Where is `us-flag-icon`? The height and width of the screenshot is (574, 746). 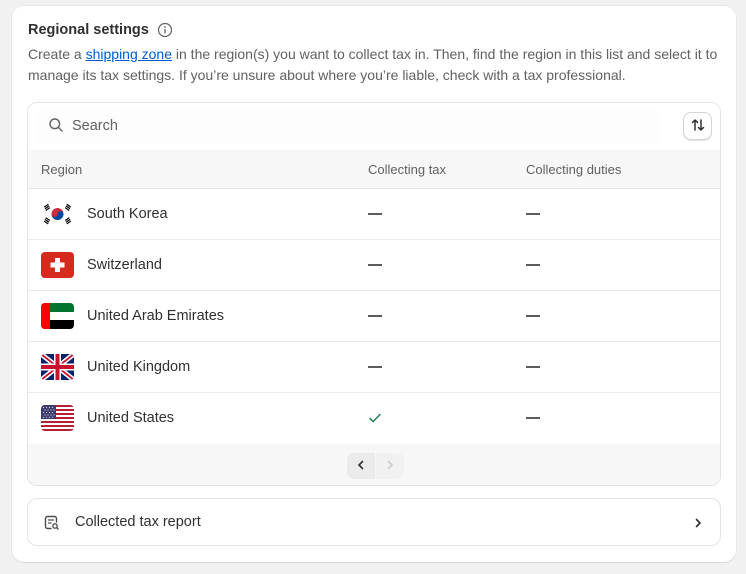 us-flag-icon is located at coordinates (57, 418).